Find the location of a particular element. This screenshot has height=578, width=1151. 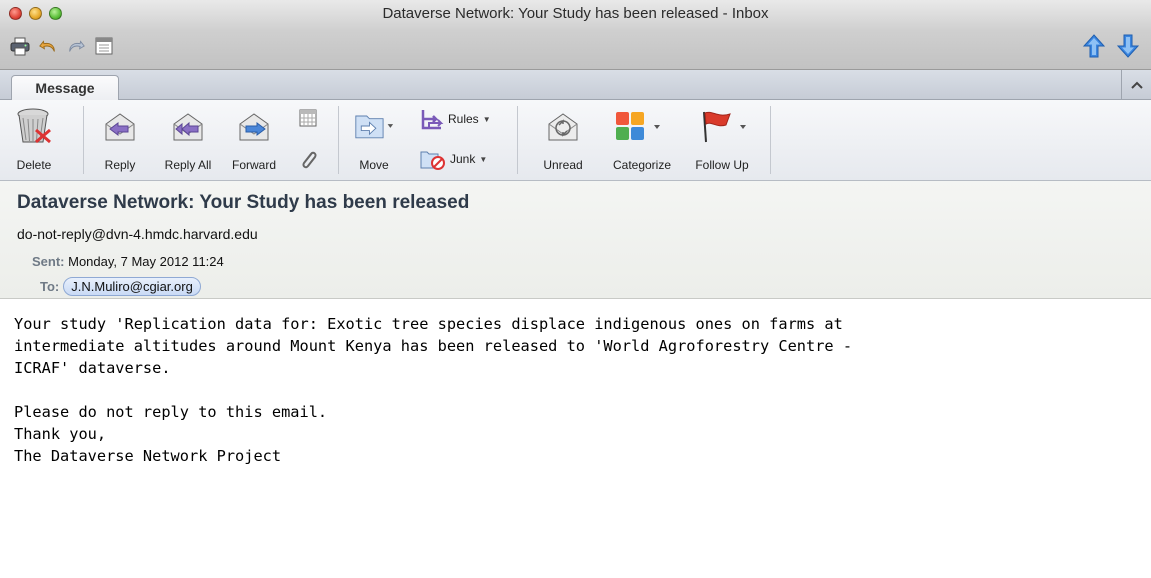

tab-message: Message is located at coordinates (65, 88).